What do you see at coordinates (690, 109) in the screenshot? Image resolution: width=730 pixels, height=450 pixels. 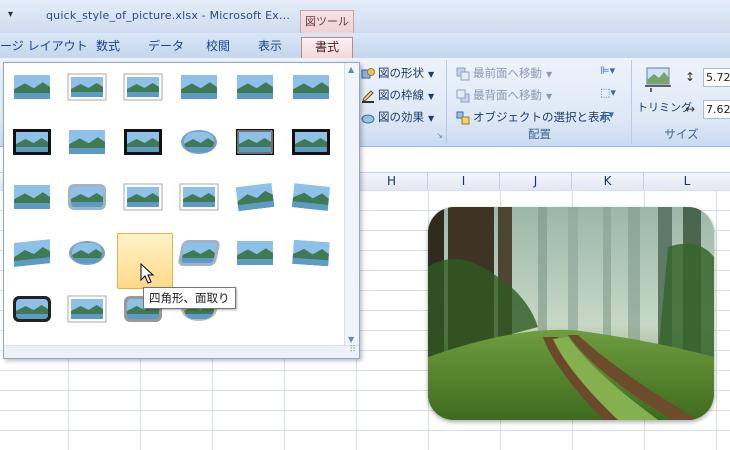 I see `width-icon: ↔` at bounding box center [690, 109].